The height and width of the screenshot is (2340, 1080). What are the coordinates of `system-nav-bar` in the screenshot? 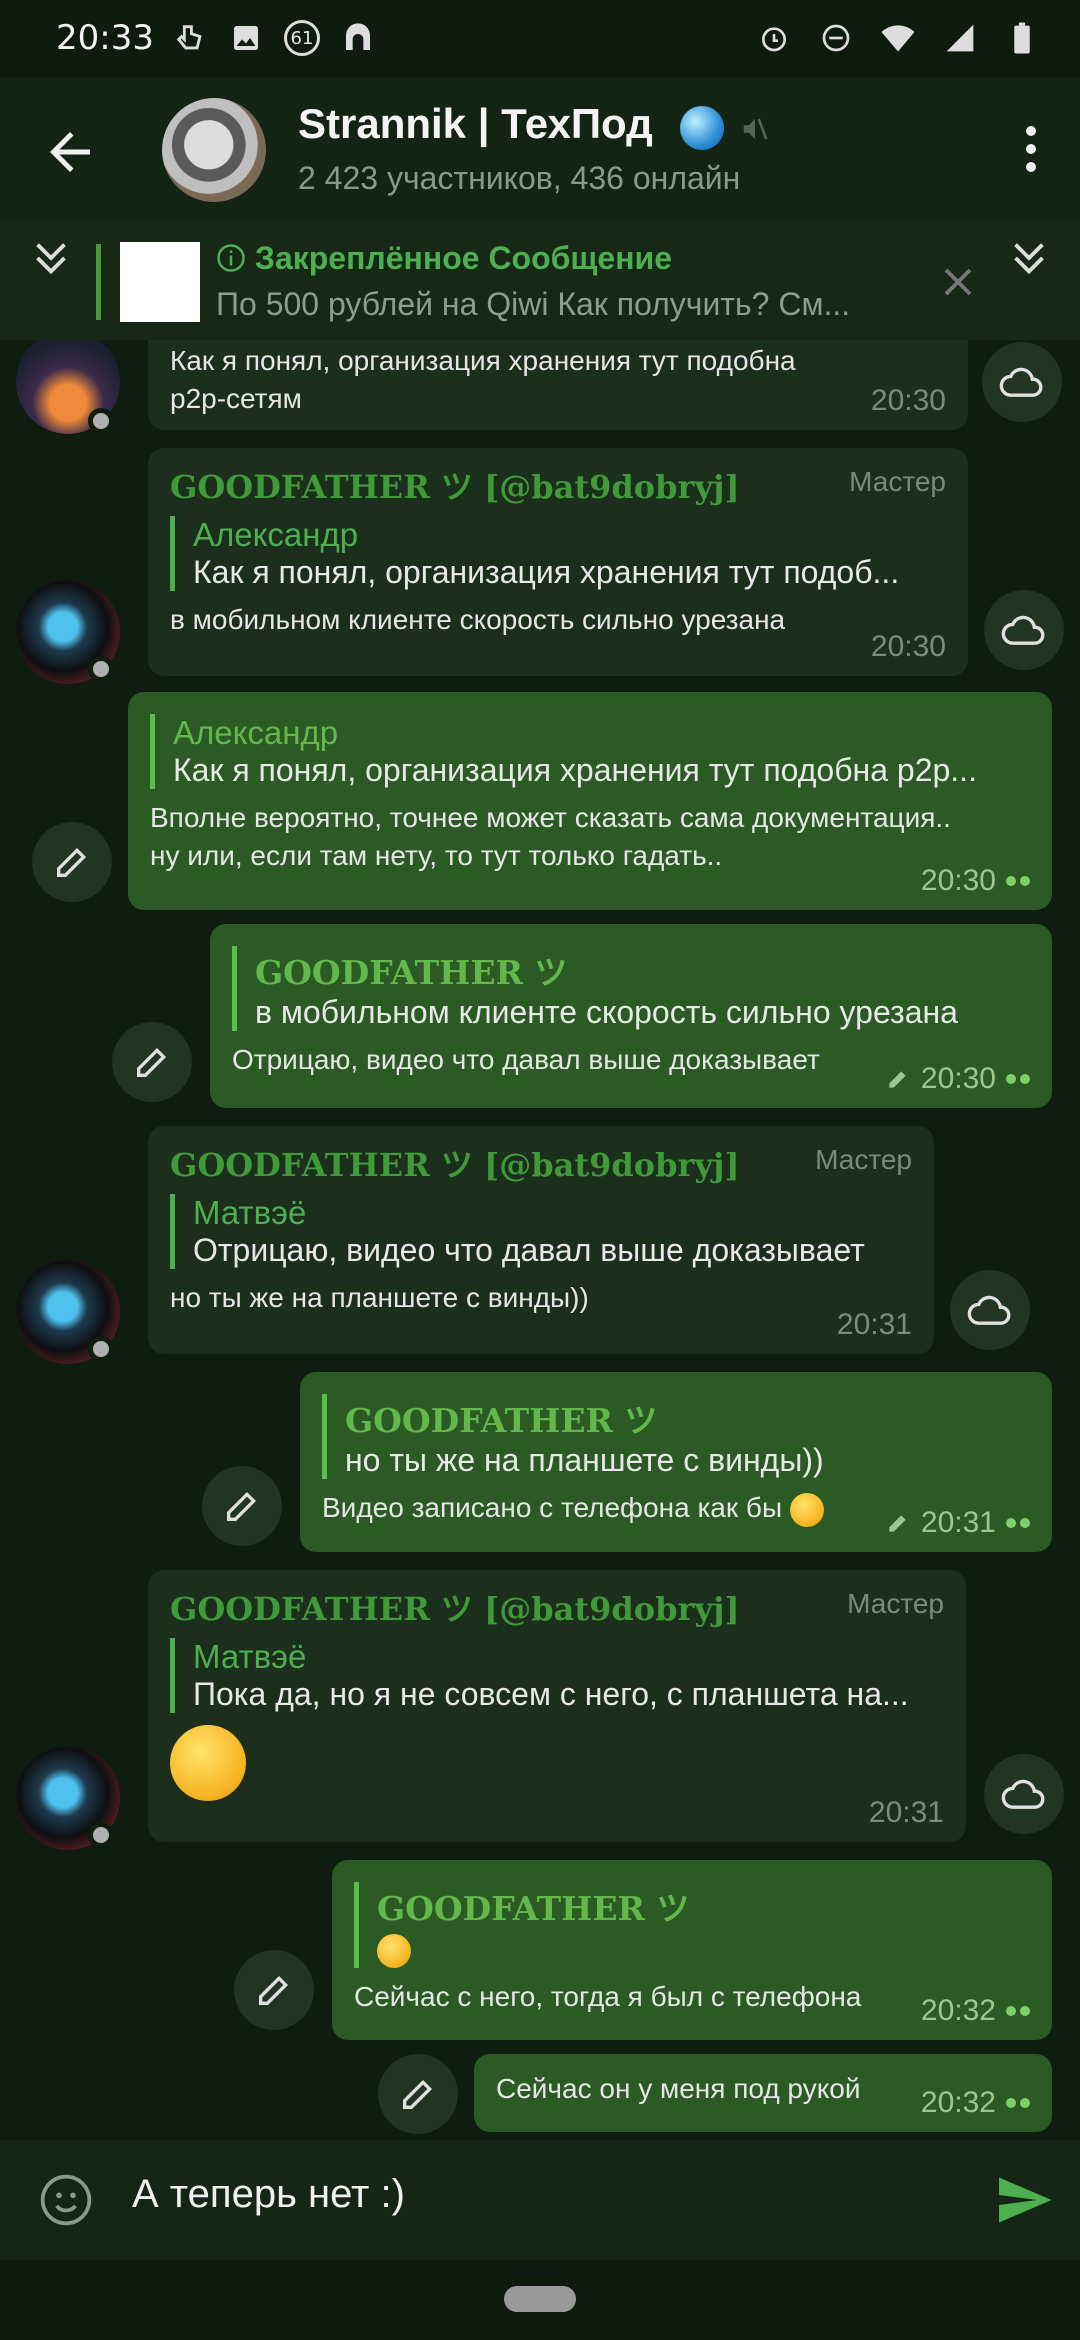 It's located at (540, 2300).